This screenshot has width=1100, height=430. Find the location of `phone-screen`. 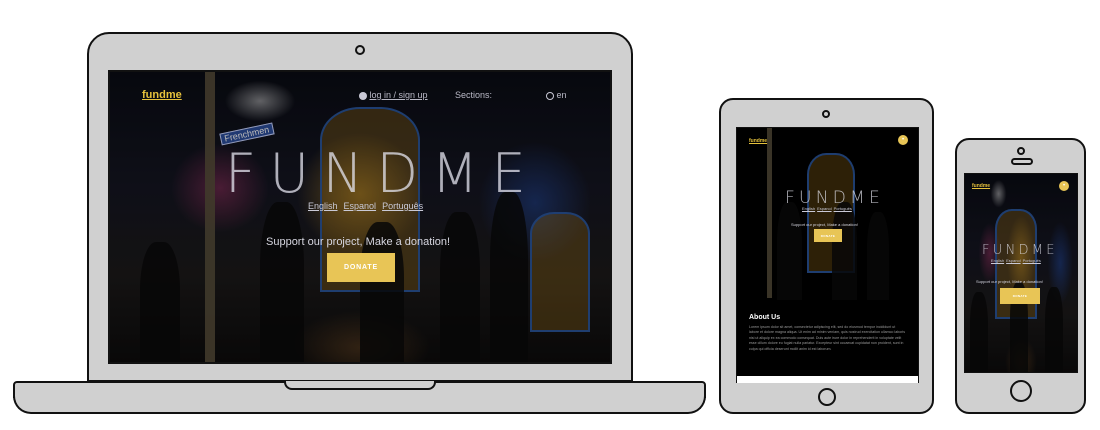

phone-screen is located at coordinates (1021, 273).